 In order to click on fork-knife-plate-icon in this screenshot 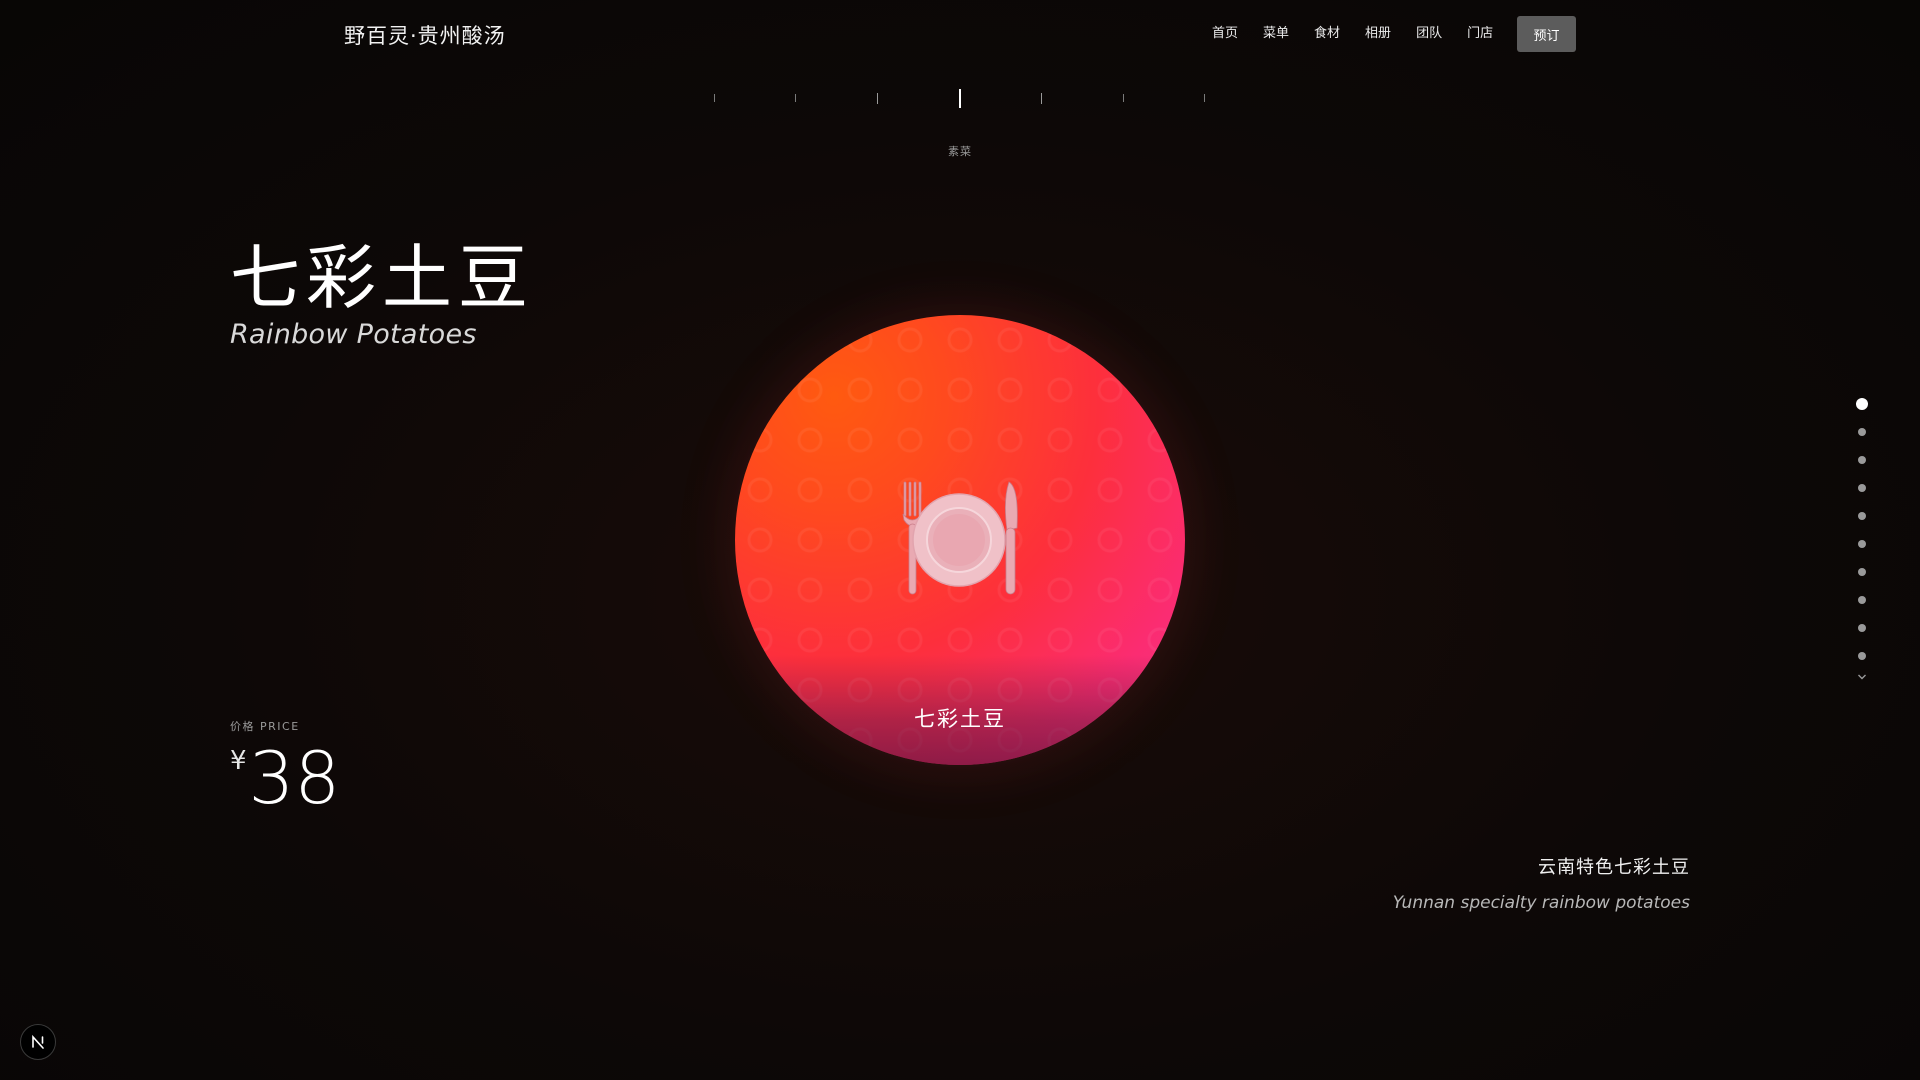, I will do `click(960, 538)`.